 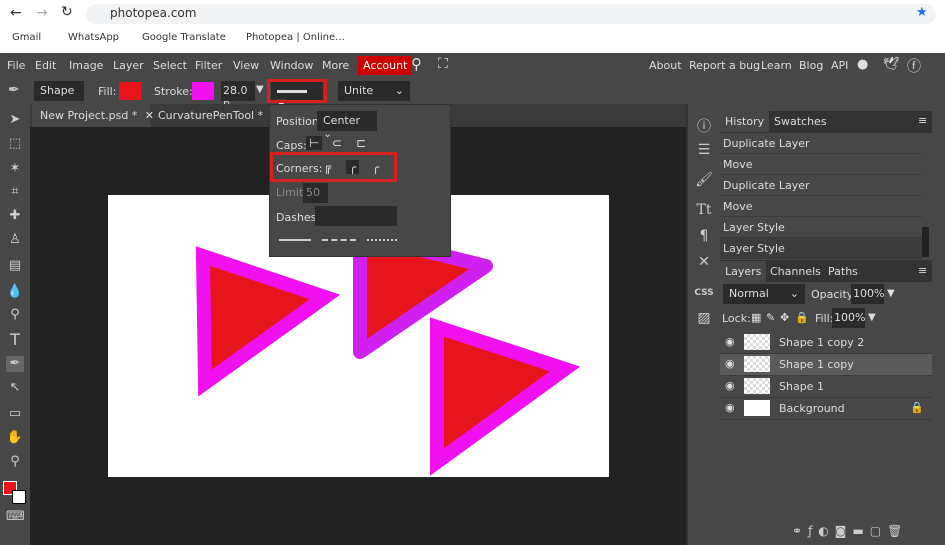 What do you see at coordinates (339, 240) in the screenshot?
I see `dashed-line-preset` at bounding box center [339, 240].